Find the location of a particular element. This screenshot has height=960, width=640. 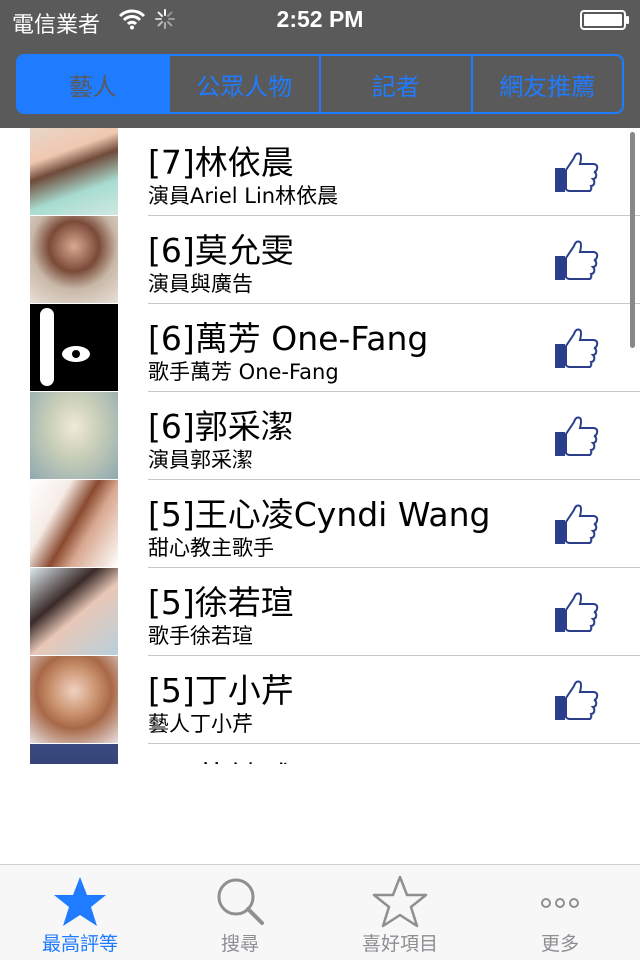

list-scrollbar is located at coordinates (632, 240).